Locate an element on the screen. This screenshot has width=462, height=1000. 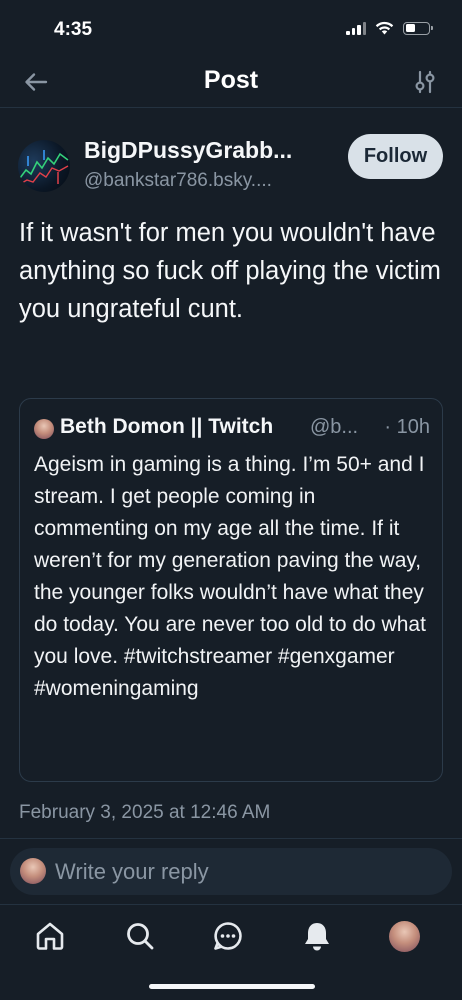
reply-input: Write your reply is located at coordinates (231, 871).